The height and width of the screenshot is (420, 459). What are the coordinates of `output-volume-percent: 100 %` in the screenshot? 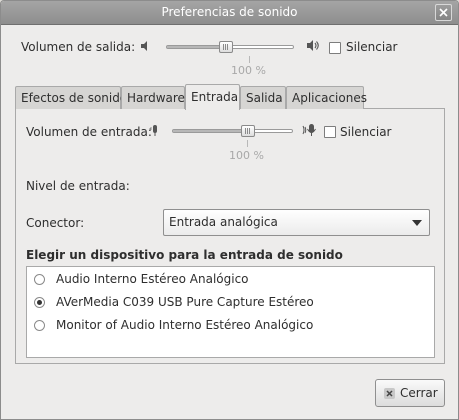 It's located at (248, 70).